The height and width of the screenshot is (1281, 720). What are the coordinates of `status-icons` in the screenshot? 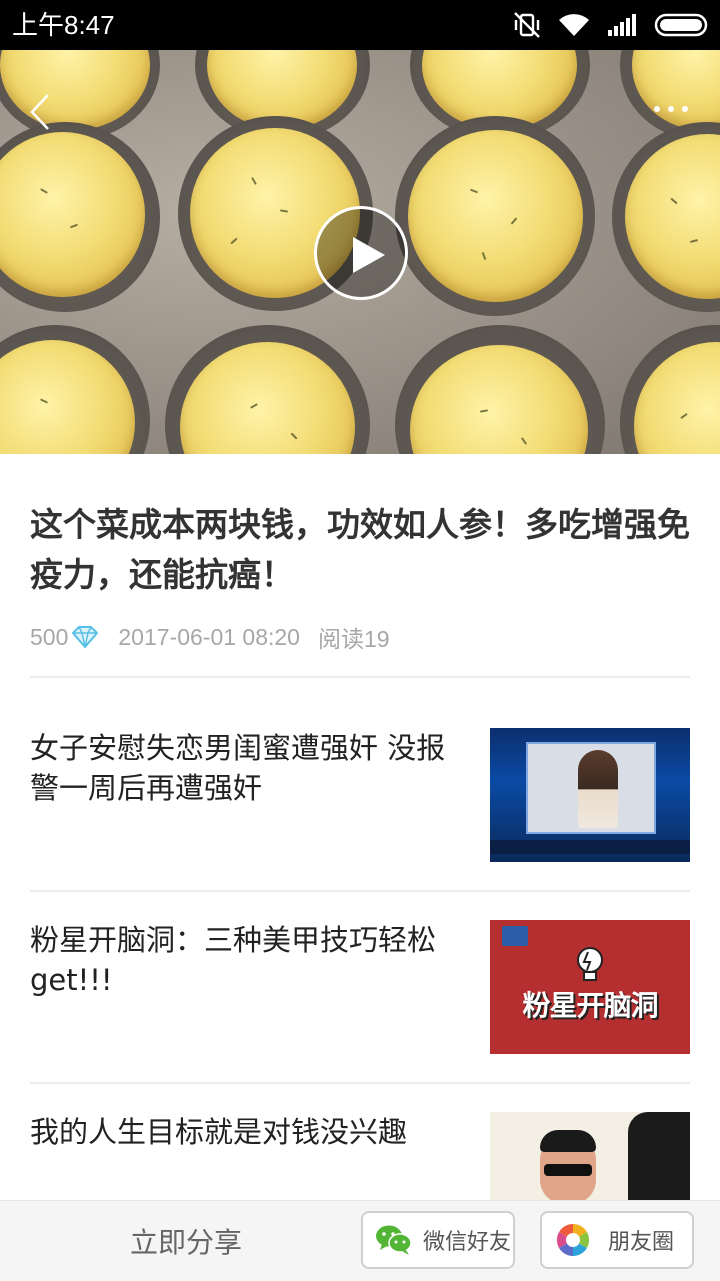 It's located at (611, 25).